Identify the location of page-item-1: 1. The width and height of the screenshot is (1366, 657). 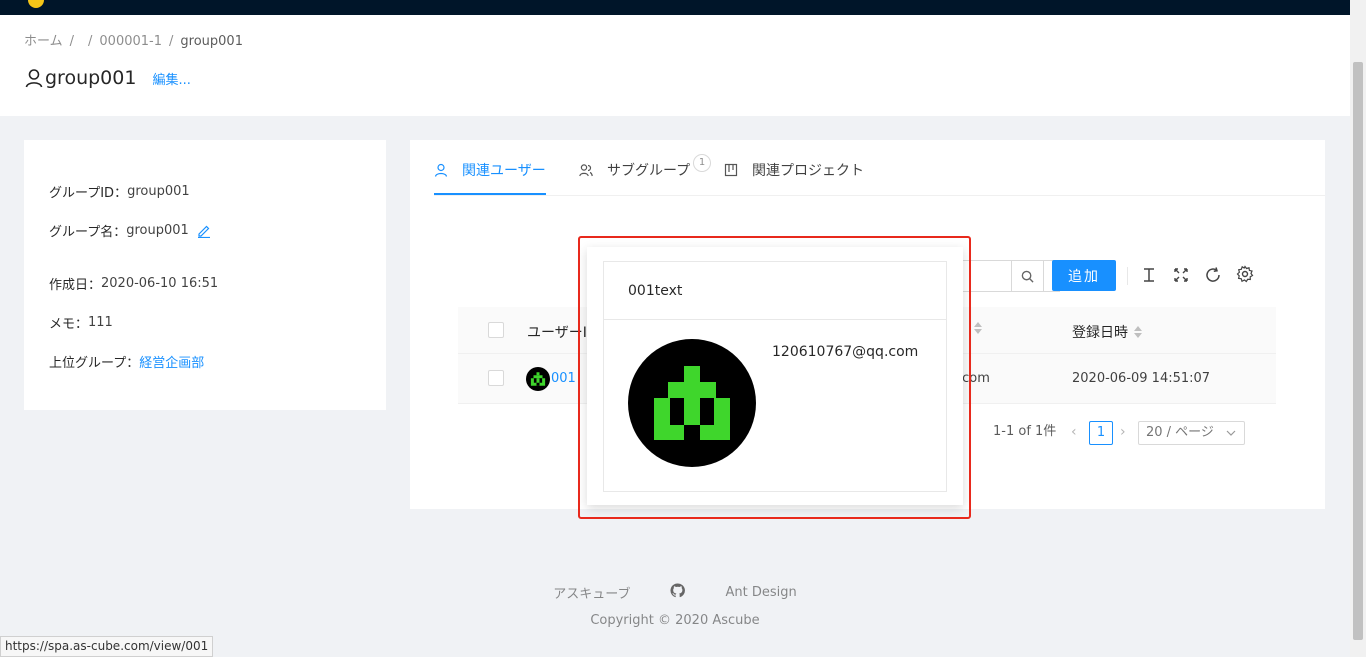
(1101, 433).